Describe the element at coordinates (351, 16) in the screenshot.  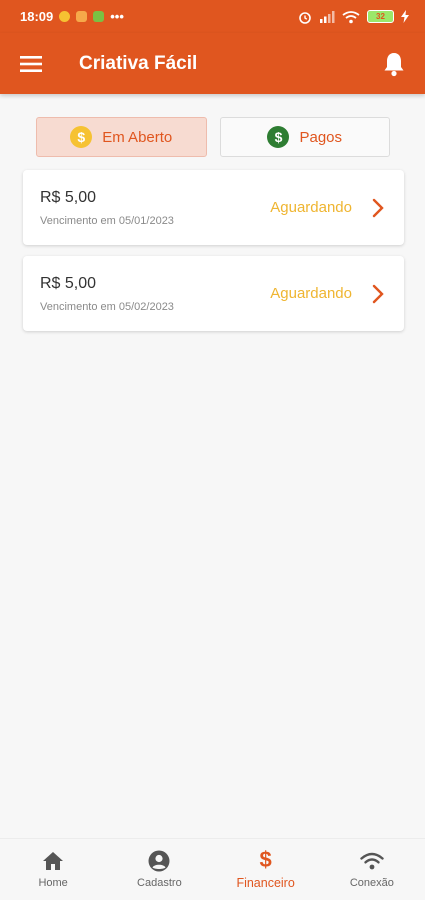
I see `wifi-status-icon` at that location.